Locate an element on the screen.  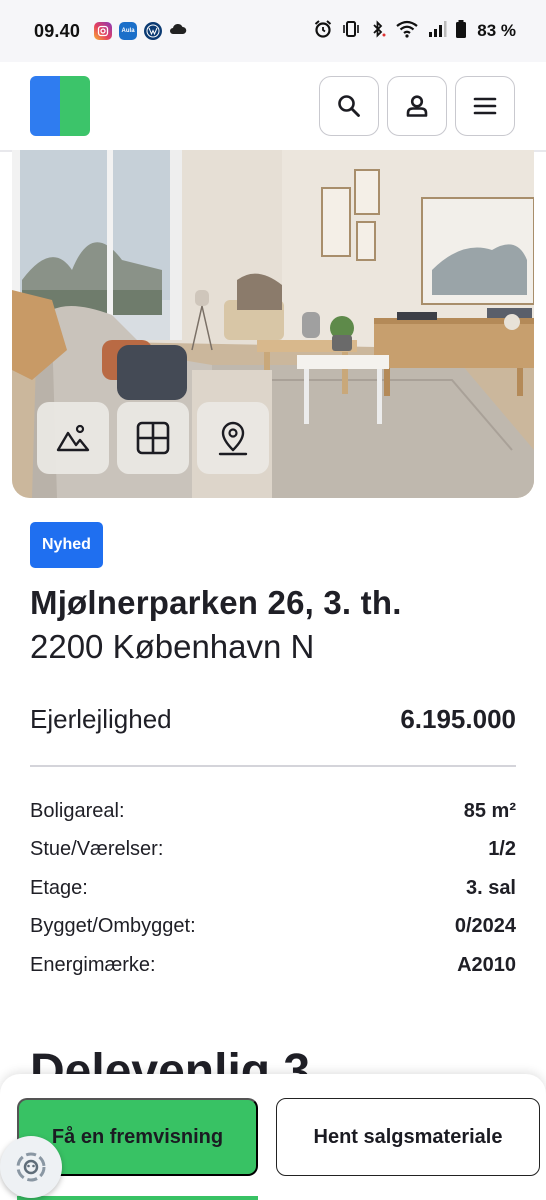
divider is located at coordinates (273, 766).